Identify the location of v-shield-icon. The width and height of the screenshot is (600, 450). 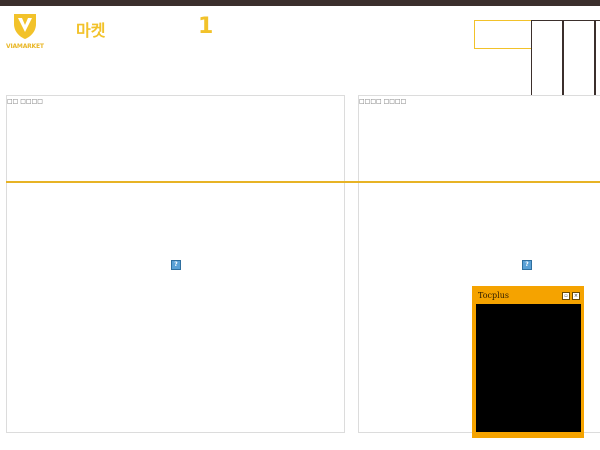
(25, 26).